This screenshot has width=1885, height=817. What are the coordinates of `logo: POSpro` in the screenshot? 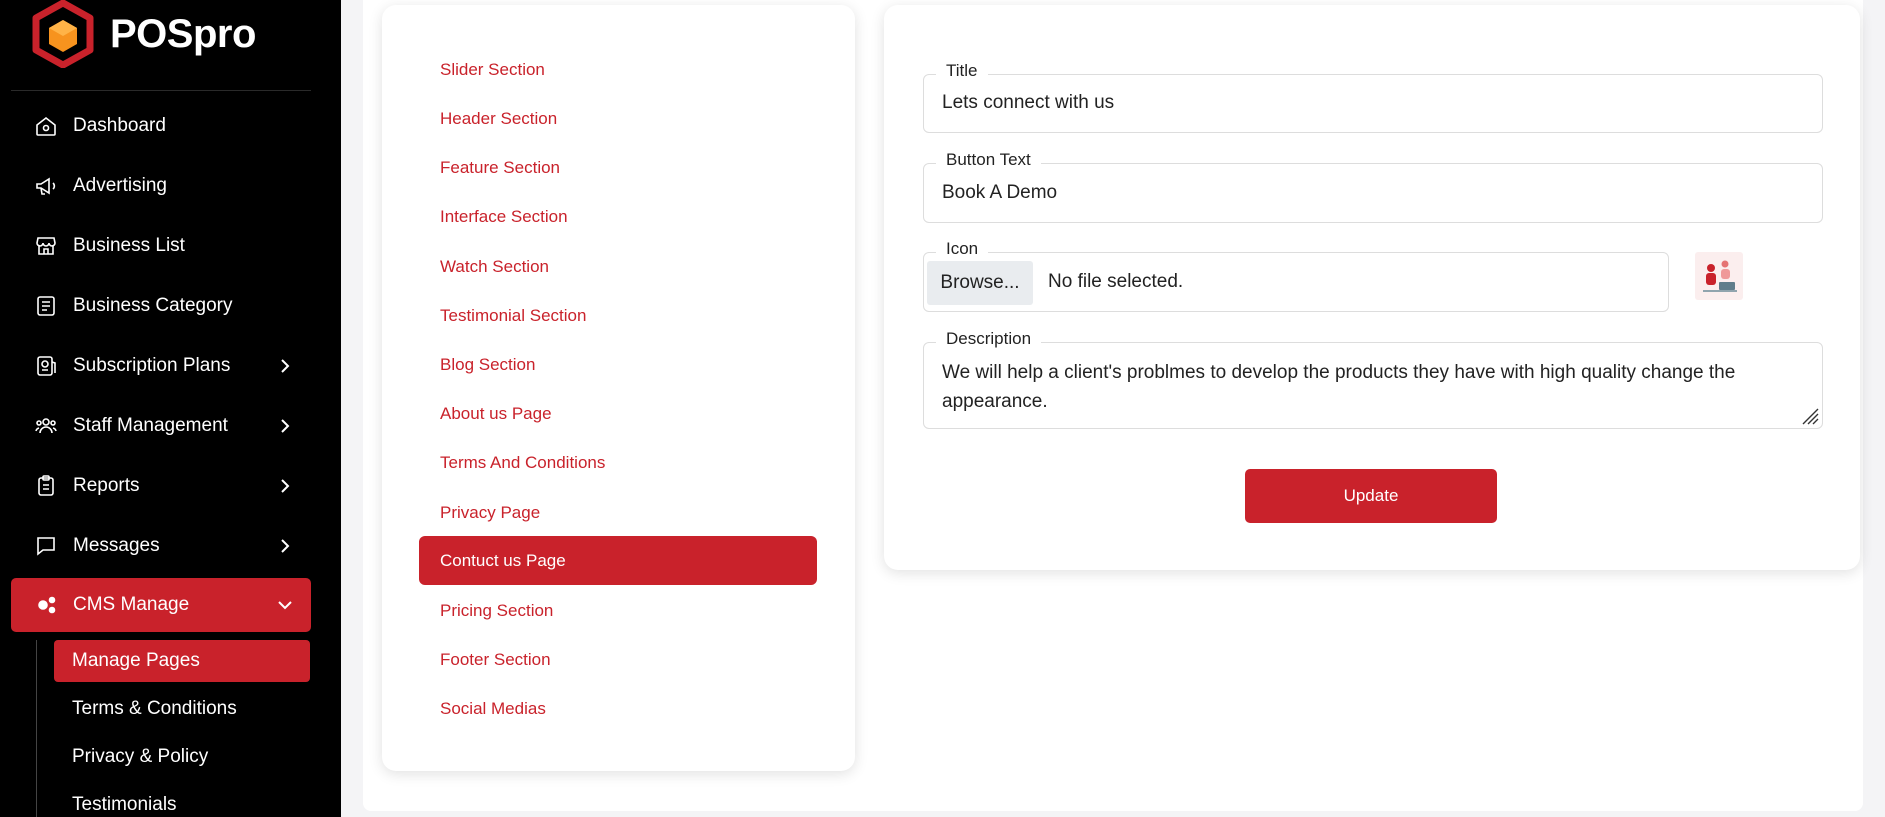 It's located at (144, 34).